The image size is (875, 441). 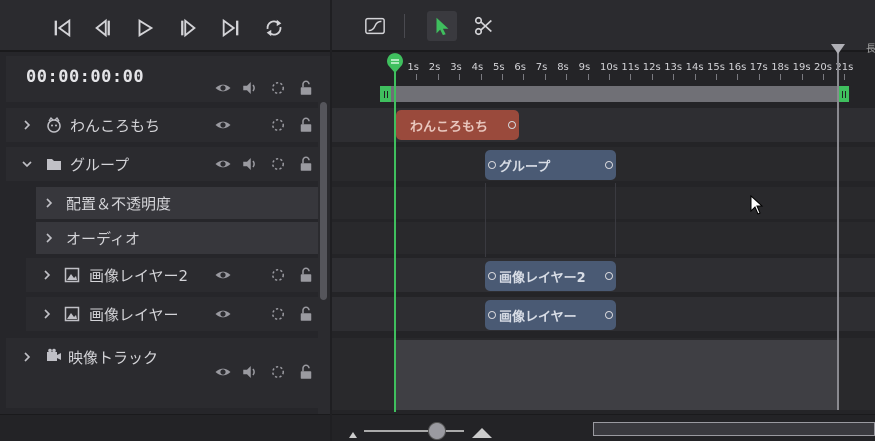 What do you see at coordinates (162, 373) in the screenshot?
I see `layer-row-video-track: 映像トラック` at bounding box center [162, 373].